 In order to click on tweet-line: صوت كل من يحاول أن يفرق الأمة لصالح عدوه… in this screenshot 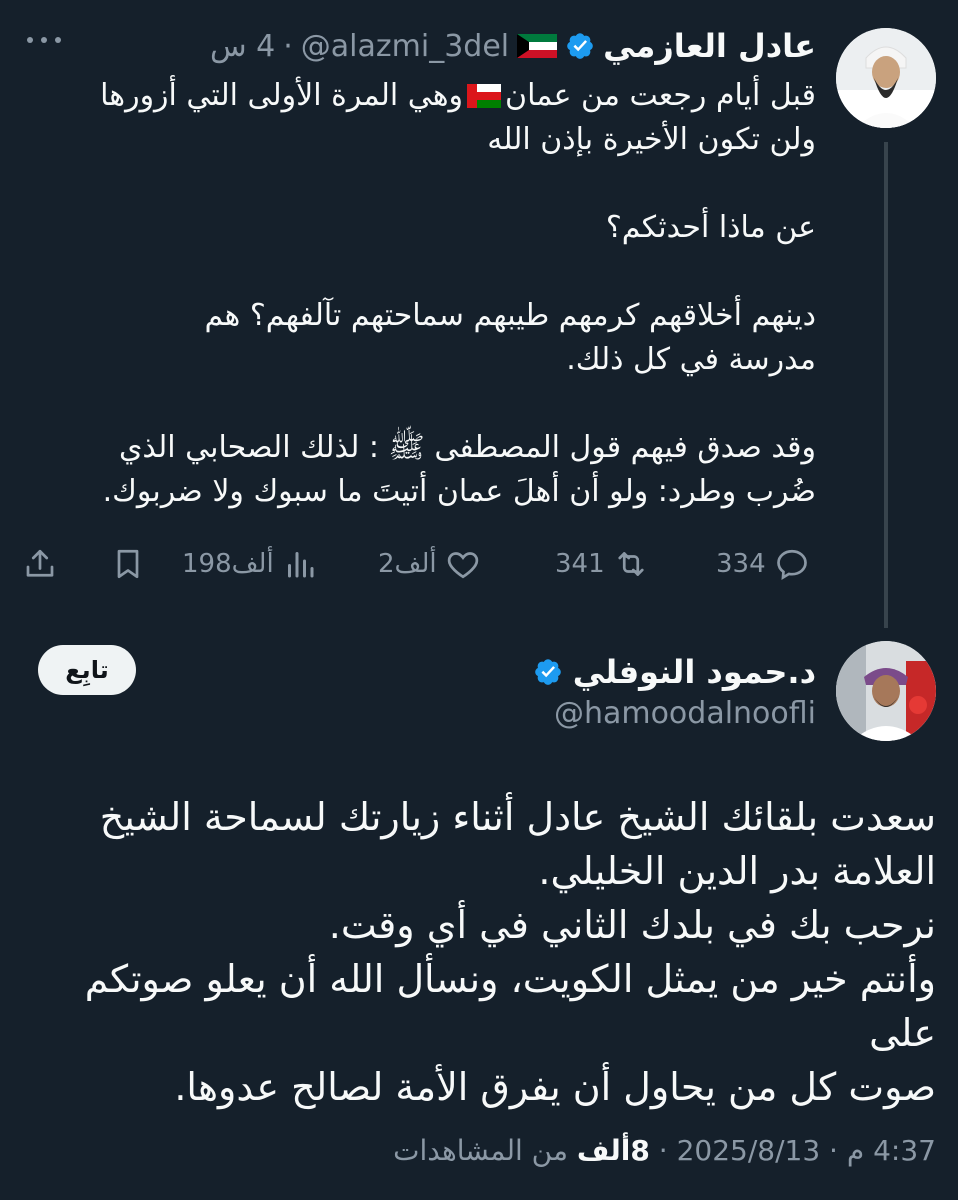, I will do `click(555, 1087)`.